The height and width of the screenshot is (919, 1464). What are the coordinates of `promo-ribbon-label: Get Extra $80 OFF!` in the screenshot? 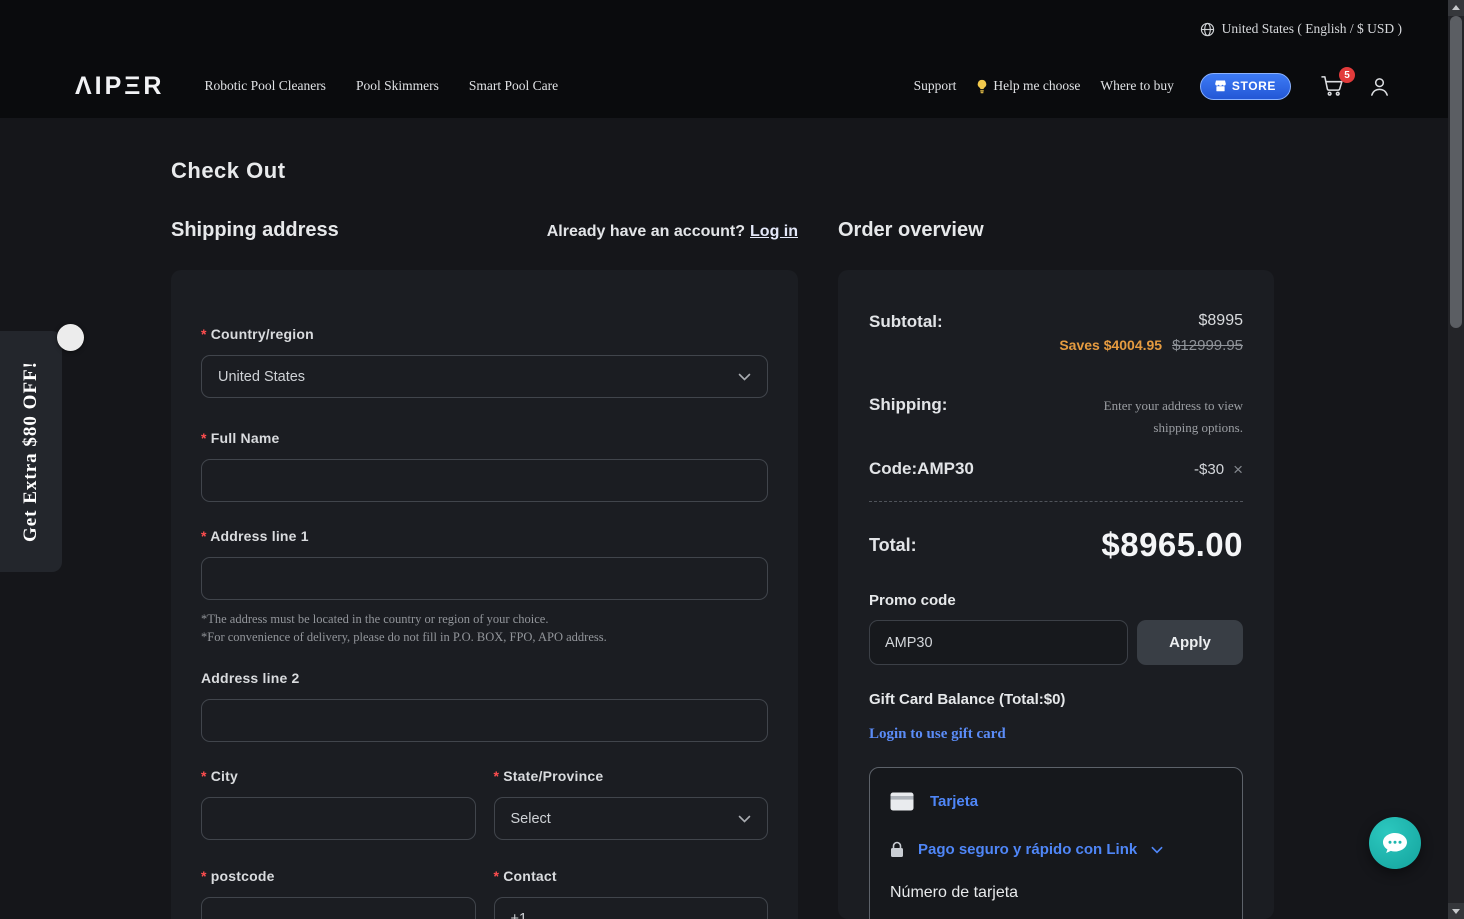 It's located at (30, 451).